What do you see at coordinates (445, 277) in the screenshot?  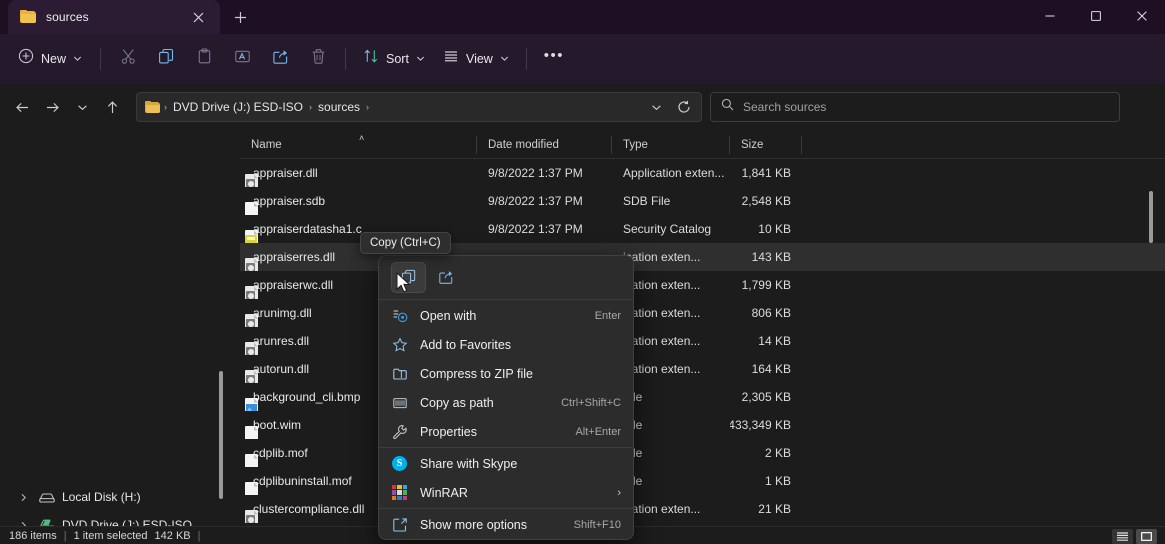 I see `context-share-button` at bounding box center [445, 277].